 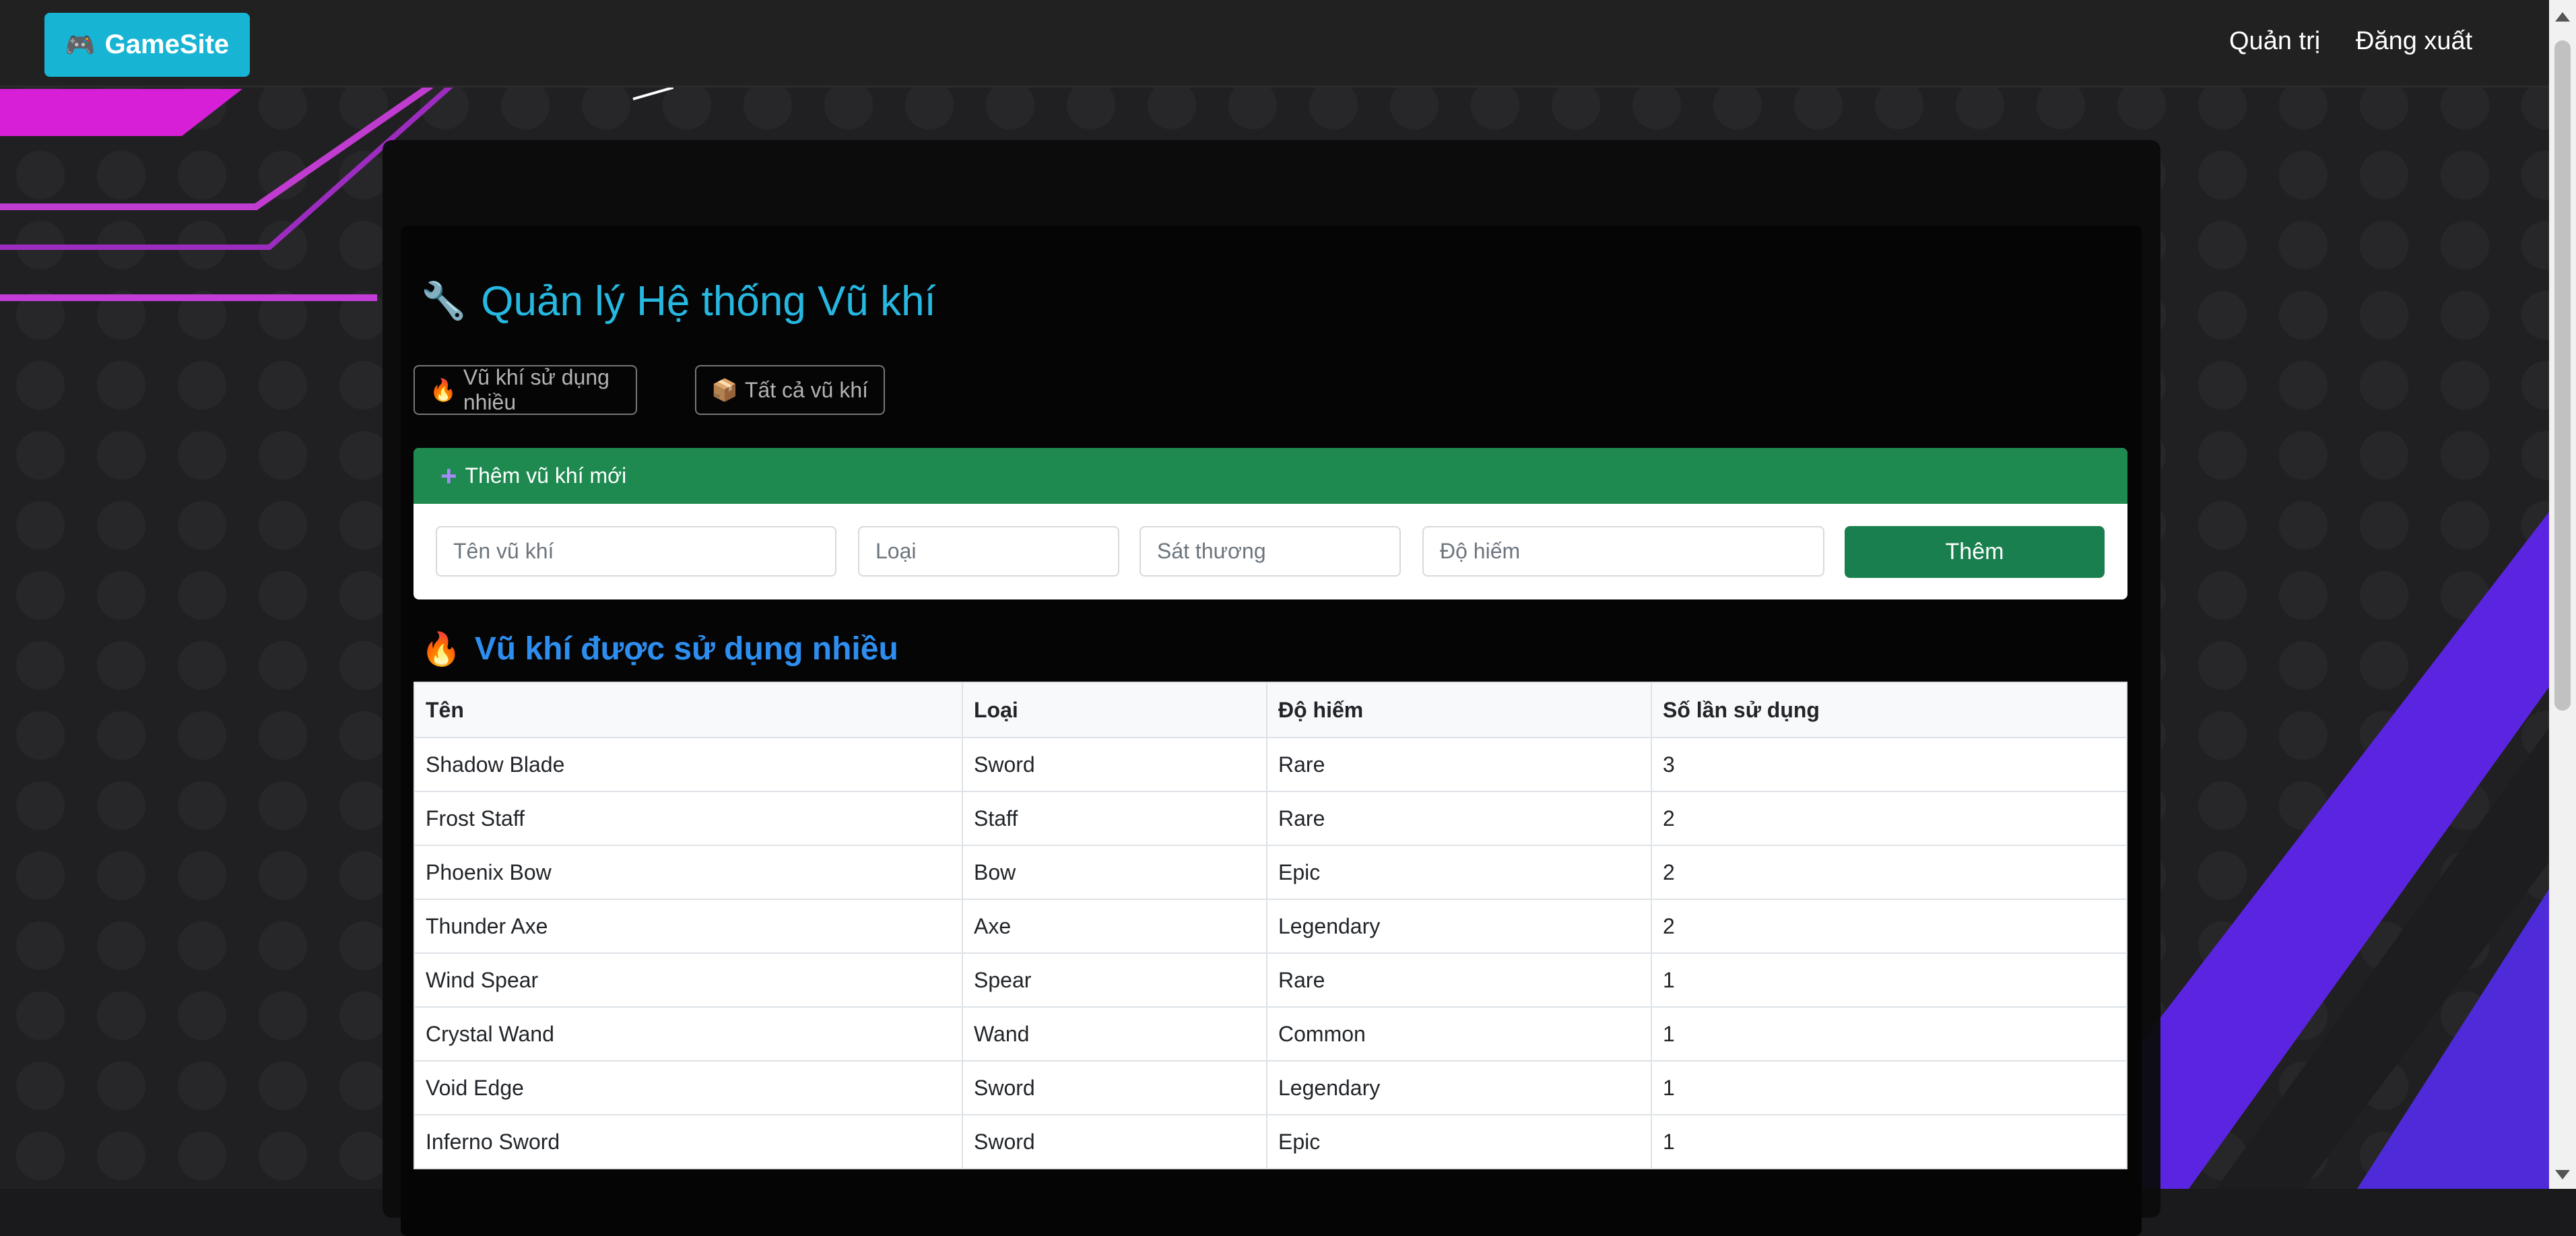 What do you see at coordinates (1889, 710) in the screenshot?
I see `column-header-usage: Số lần sử dụng` at bounding box center [1889, 710].